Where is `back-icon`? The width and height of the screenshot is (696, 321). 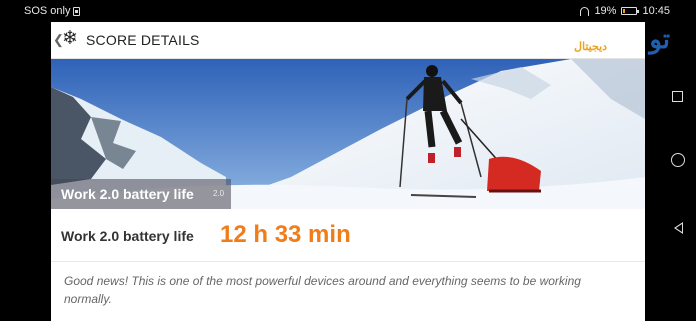 back-icon is located at coordinates (678, 228).